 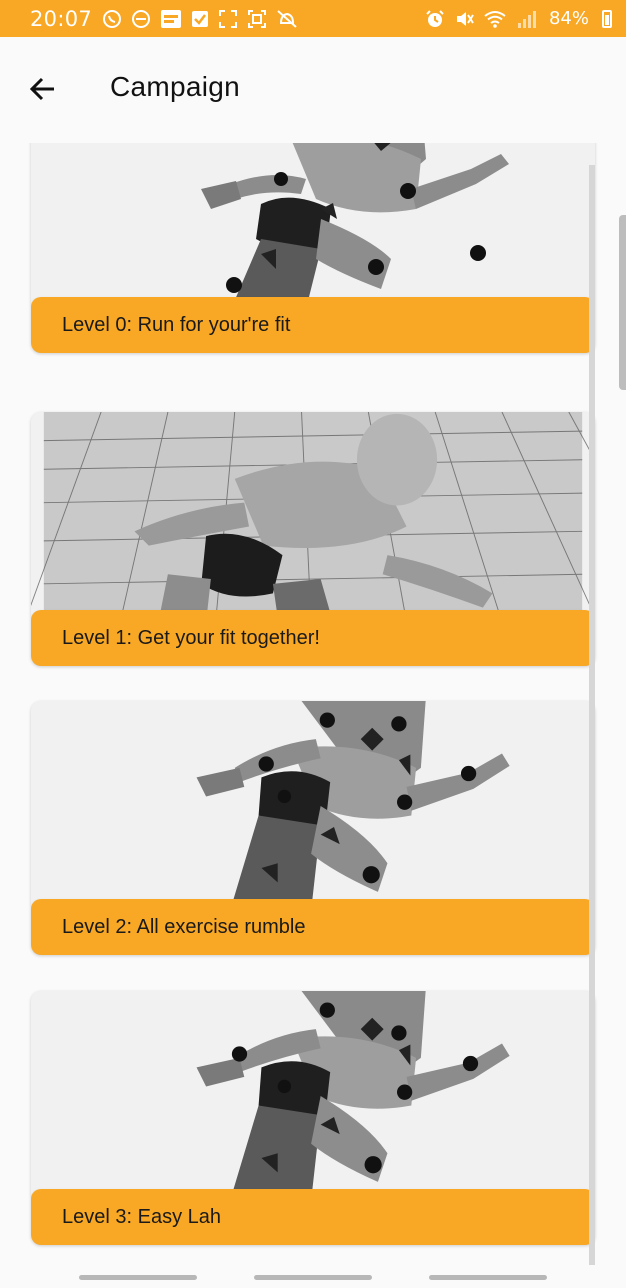 I want to click on level-card-0: Level 0: Run for your're fit, so click(x=313, y=248).